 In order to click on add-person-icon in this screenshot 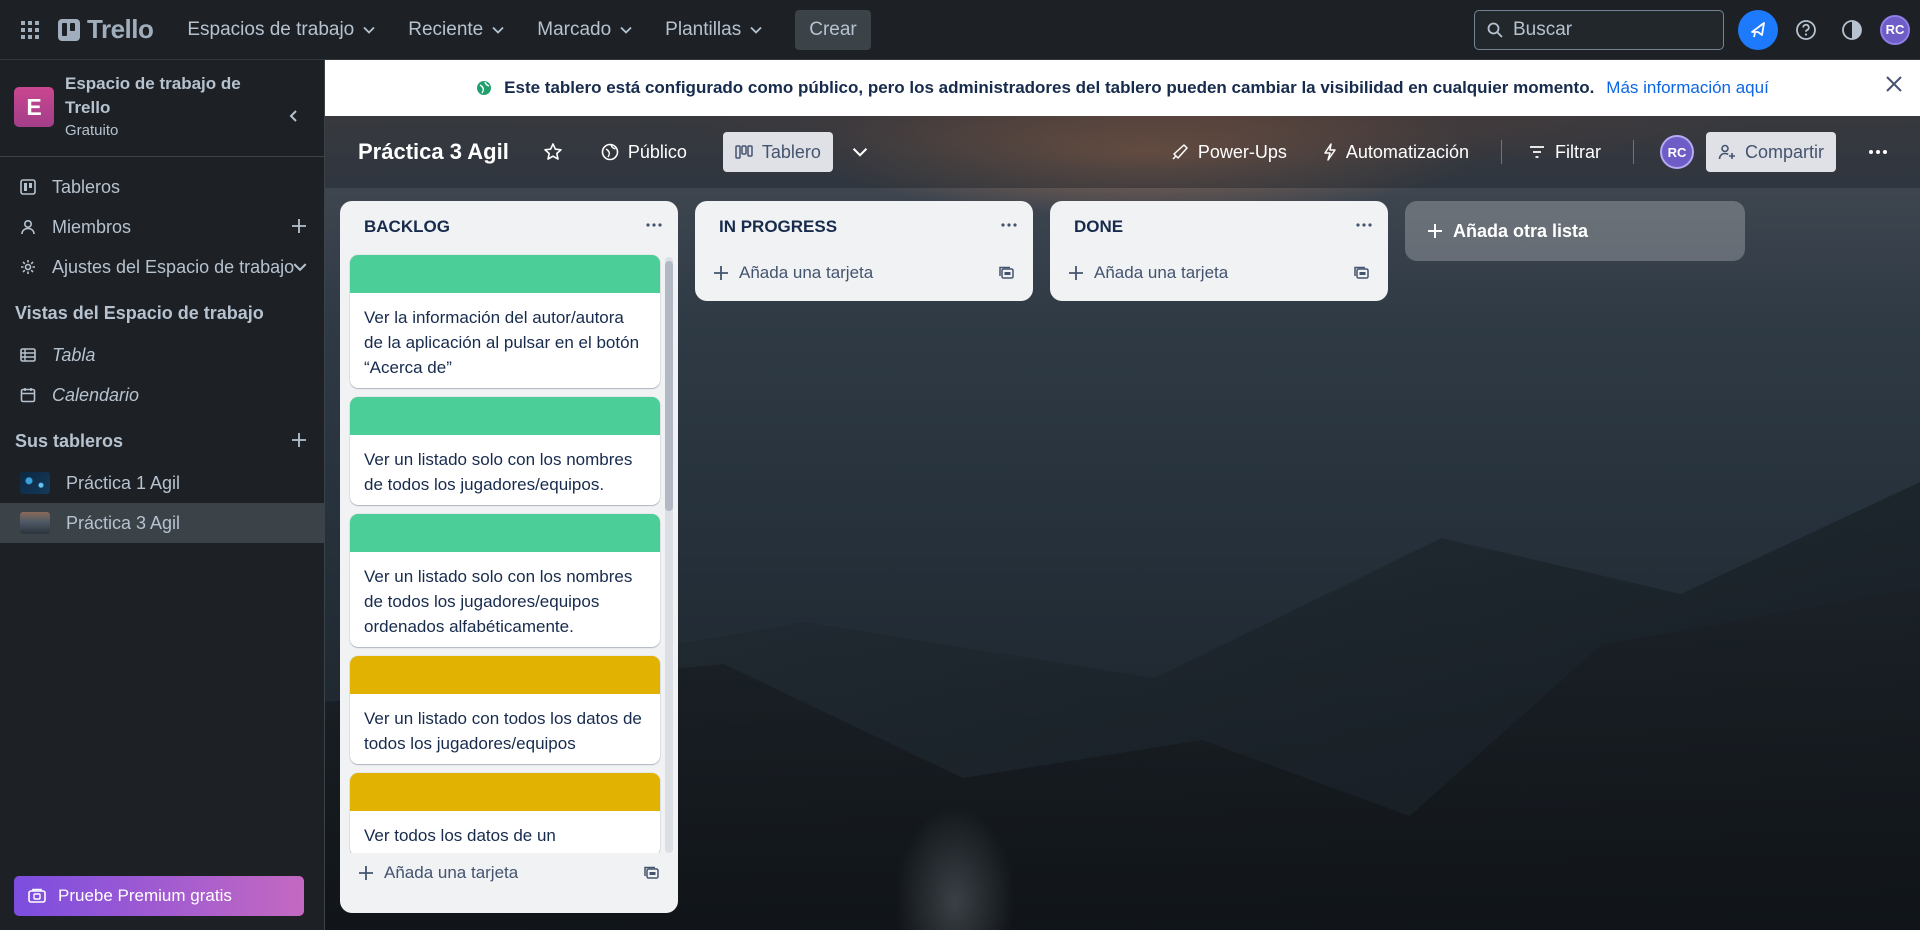, I will do `click(1726, 152)`.